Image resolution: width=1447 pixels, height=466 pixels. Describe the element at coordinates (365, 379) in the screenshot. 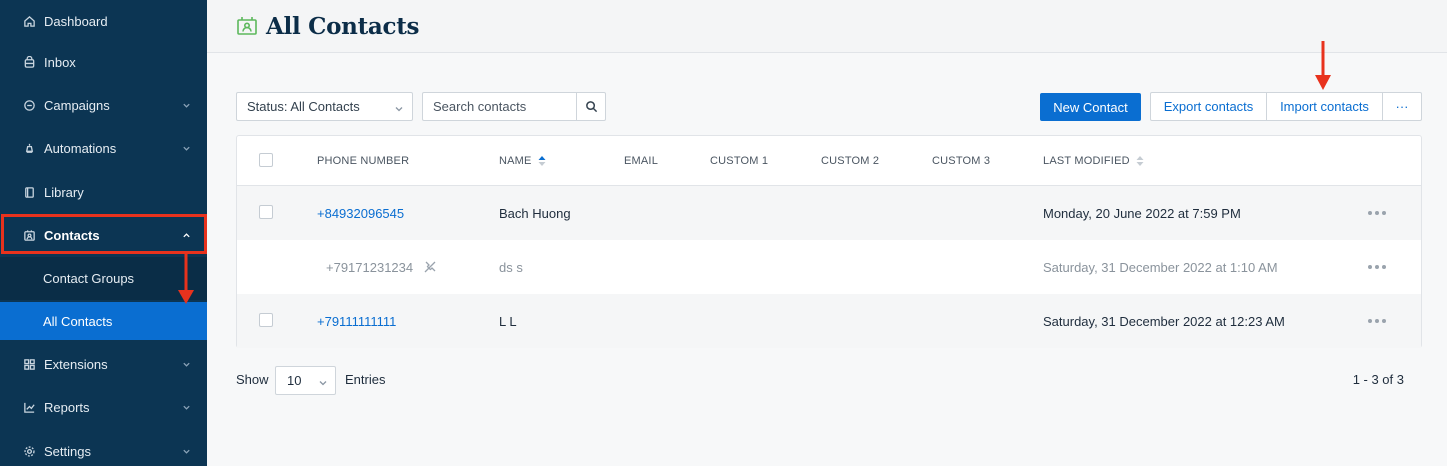

I see `entries-label: Entries` at that location.